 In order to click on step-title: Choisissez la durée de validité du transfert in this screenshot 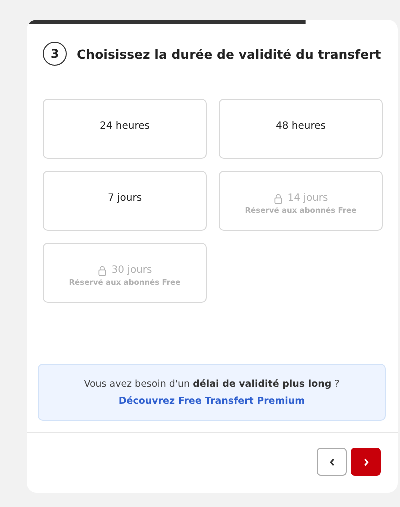, I will do `click(229, 54)`.